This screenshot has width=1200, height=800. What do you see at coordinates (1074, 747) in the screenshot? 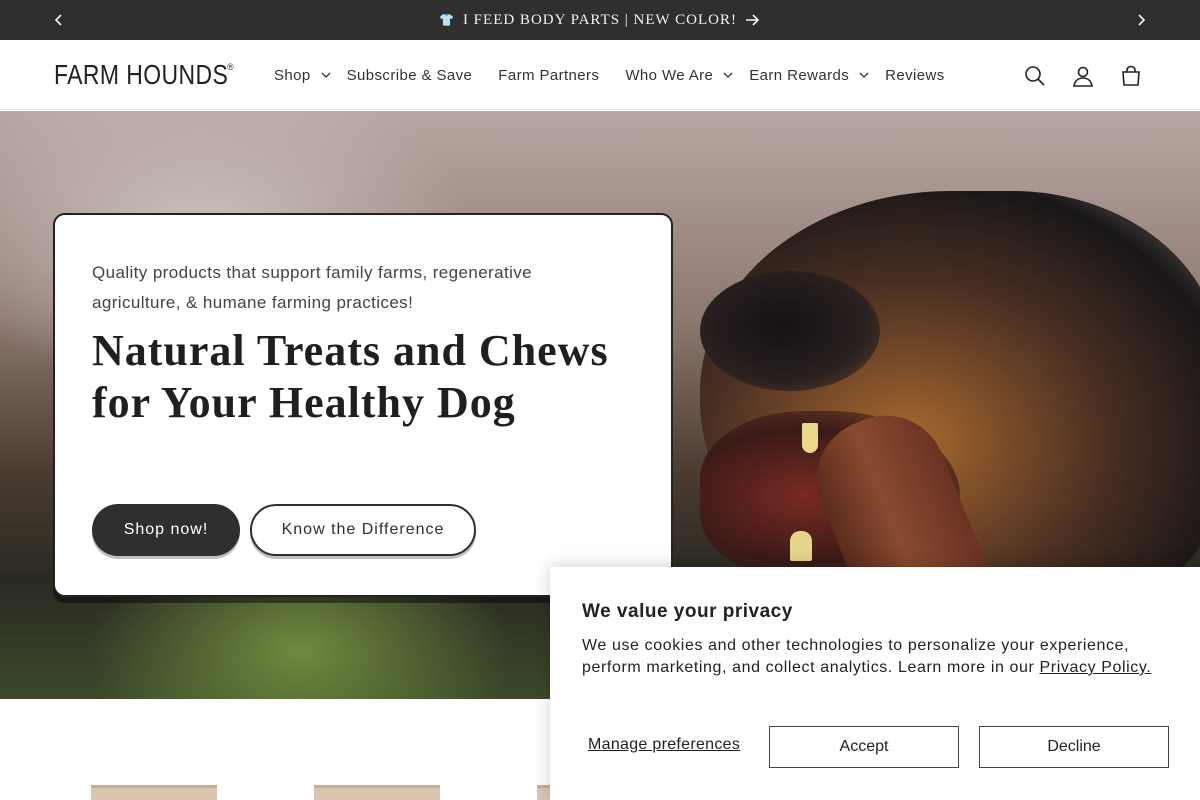
I see `decline-button: Decline` at bounding box center [1074, 747].